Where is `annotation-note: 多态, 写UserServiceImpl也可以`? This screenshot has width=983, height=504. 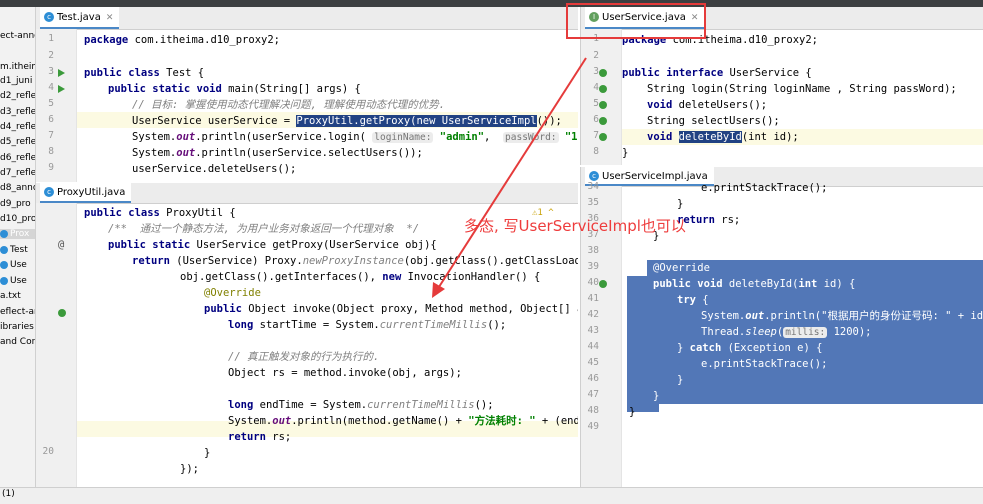
annotation-note: 多态, 写UserServiceImpl也可以 is located at coordinates (575, 226).